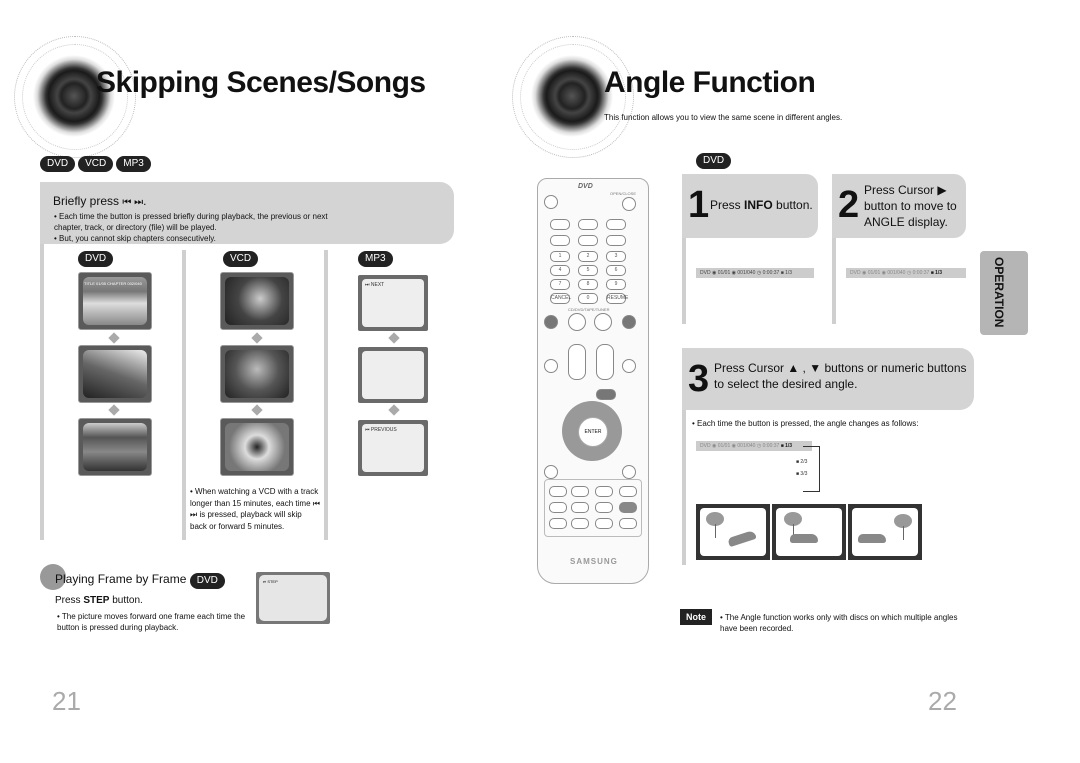  Describe the element at coordinates (606, 394) in the screenshot. I see `info-button` at that location.